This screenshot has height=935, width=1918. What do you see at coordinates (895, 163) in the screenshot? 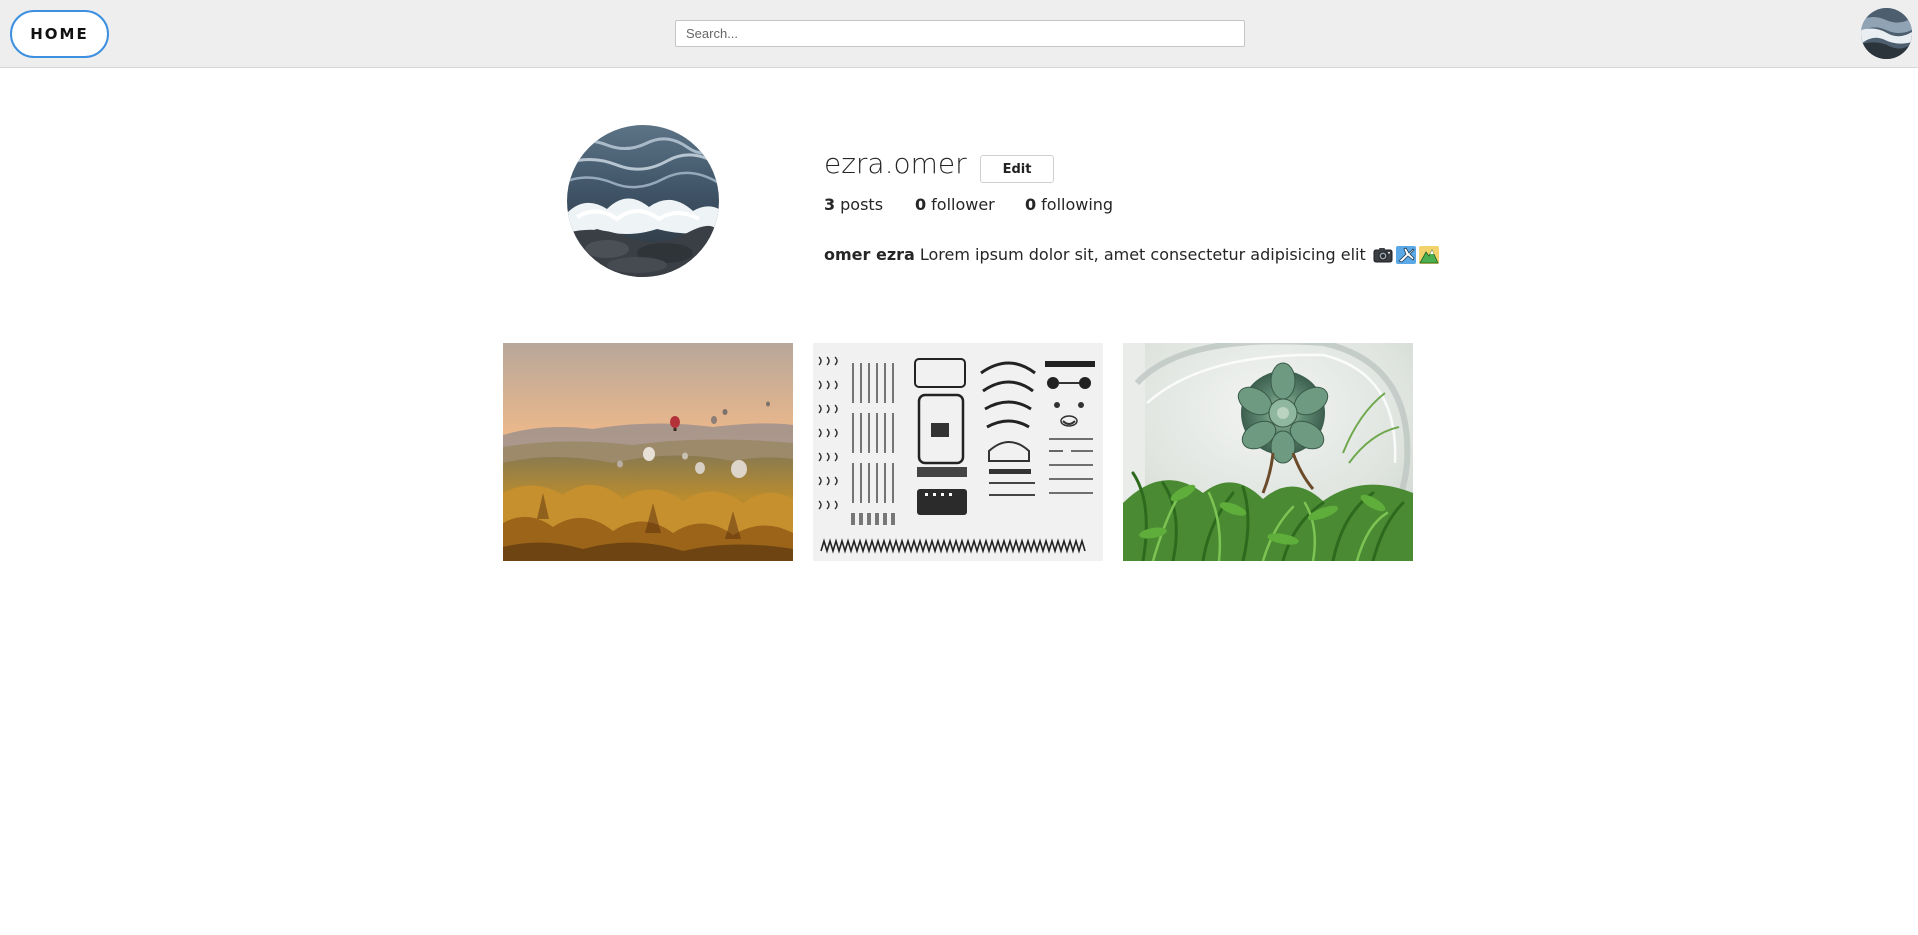
I see `profile-username: ezra.omer` at bounding box center [895, 163].